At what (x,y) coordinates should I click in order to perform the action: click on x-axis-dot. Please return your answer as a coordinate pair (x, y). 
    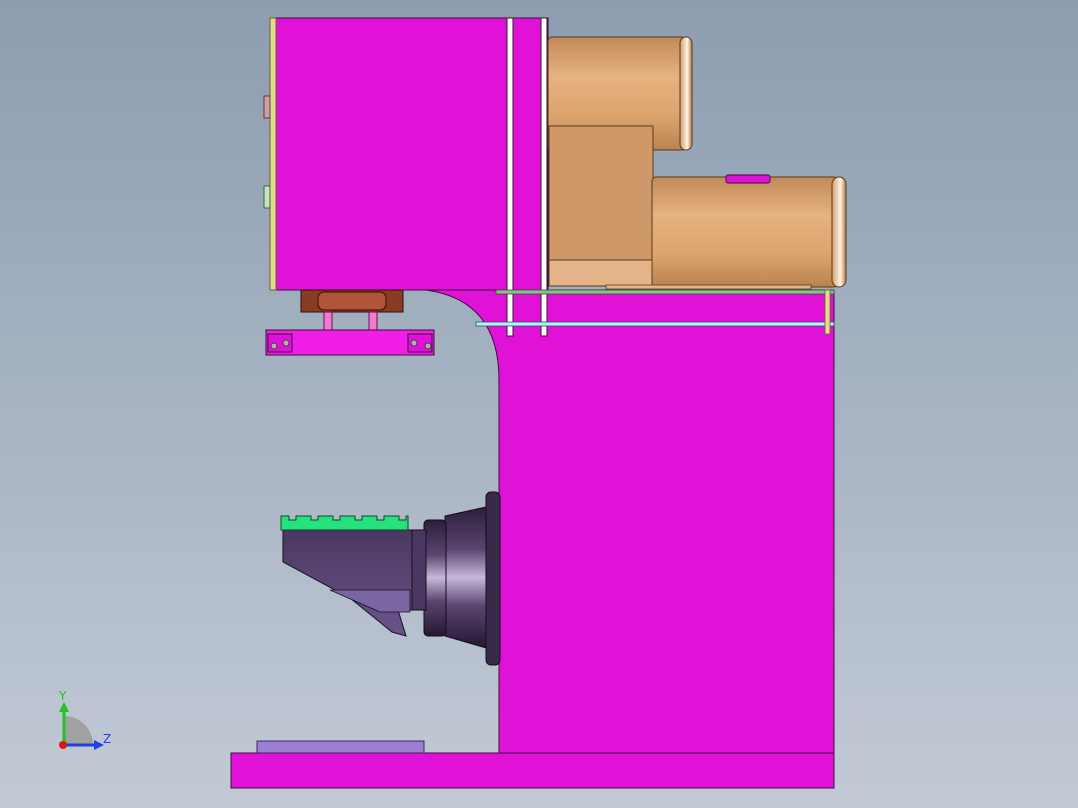
    Looking at the image, I should click on (63, 745).